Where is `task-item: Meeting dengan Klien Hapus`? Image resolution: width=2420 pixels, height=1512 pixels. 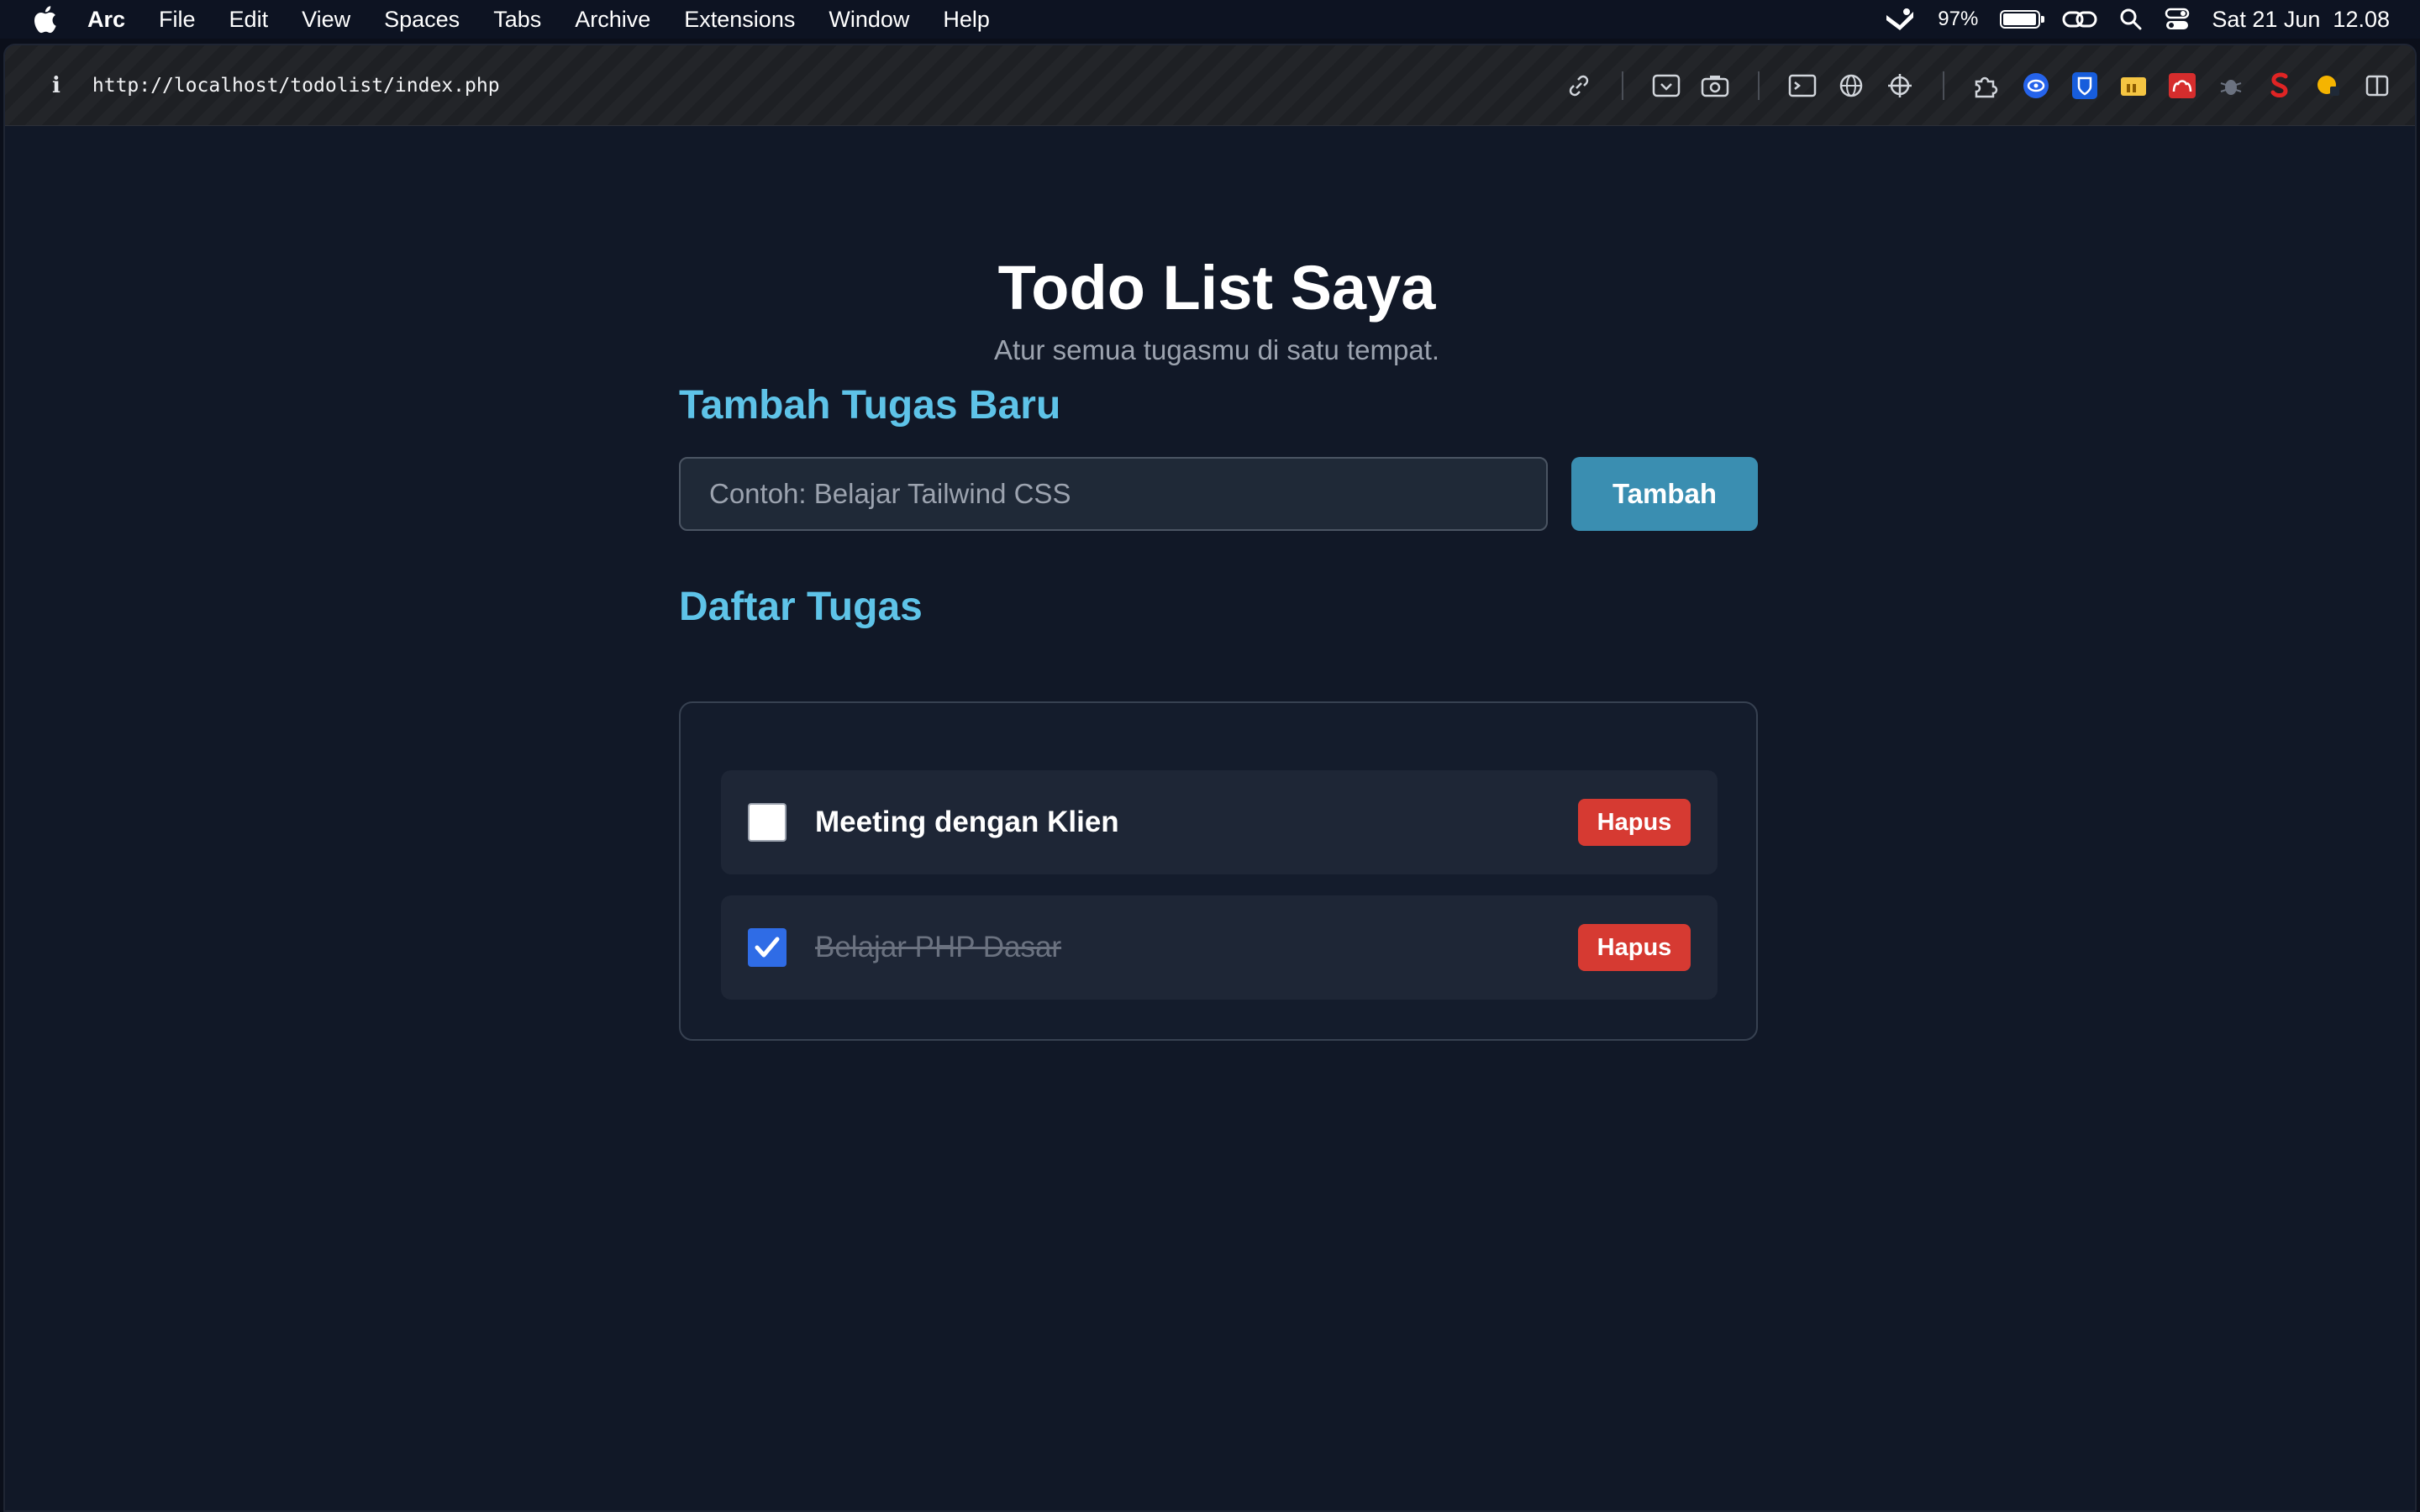
task-item: Meeting dengan Klien Hapus is located at coordinates (1219, 822).